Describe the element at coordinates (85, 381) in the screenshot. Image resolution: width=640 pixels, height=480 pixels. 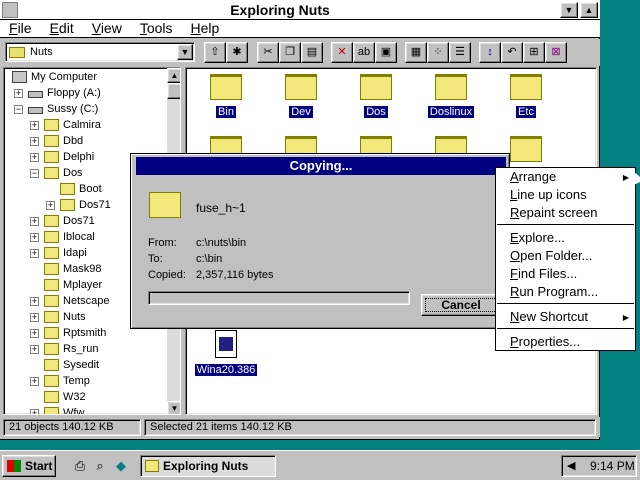
I see `tree-item: + Temp` at that location.